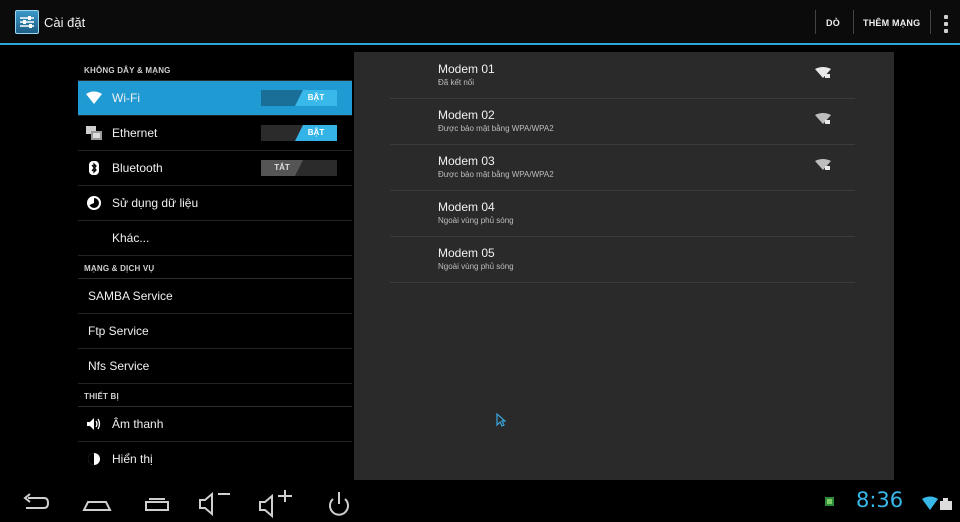 The height and width of the screenshot is (522, 960). What do you see at coordinates (135, 133) in the screenshot?
I see `menu-item-label: Ethernet` at bounding box center [135, 133].